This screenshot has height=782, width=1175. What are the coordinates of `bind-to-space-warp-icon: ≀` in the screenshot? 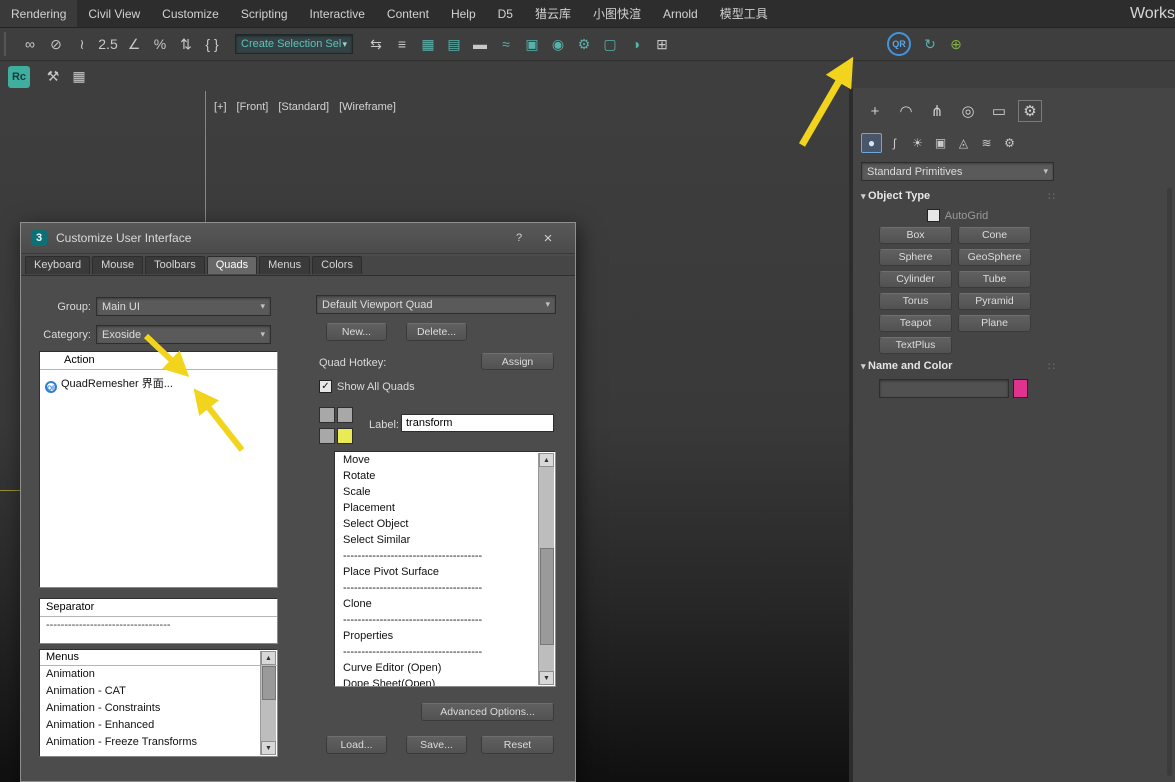 It's located at (82, 44).